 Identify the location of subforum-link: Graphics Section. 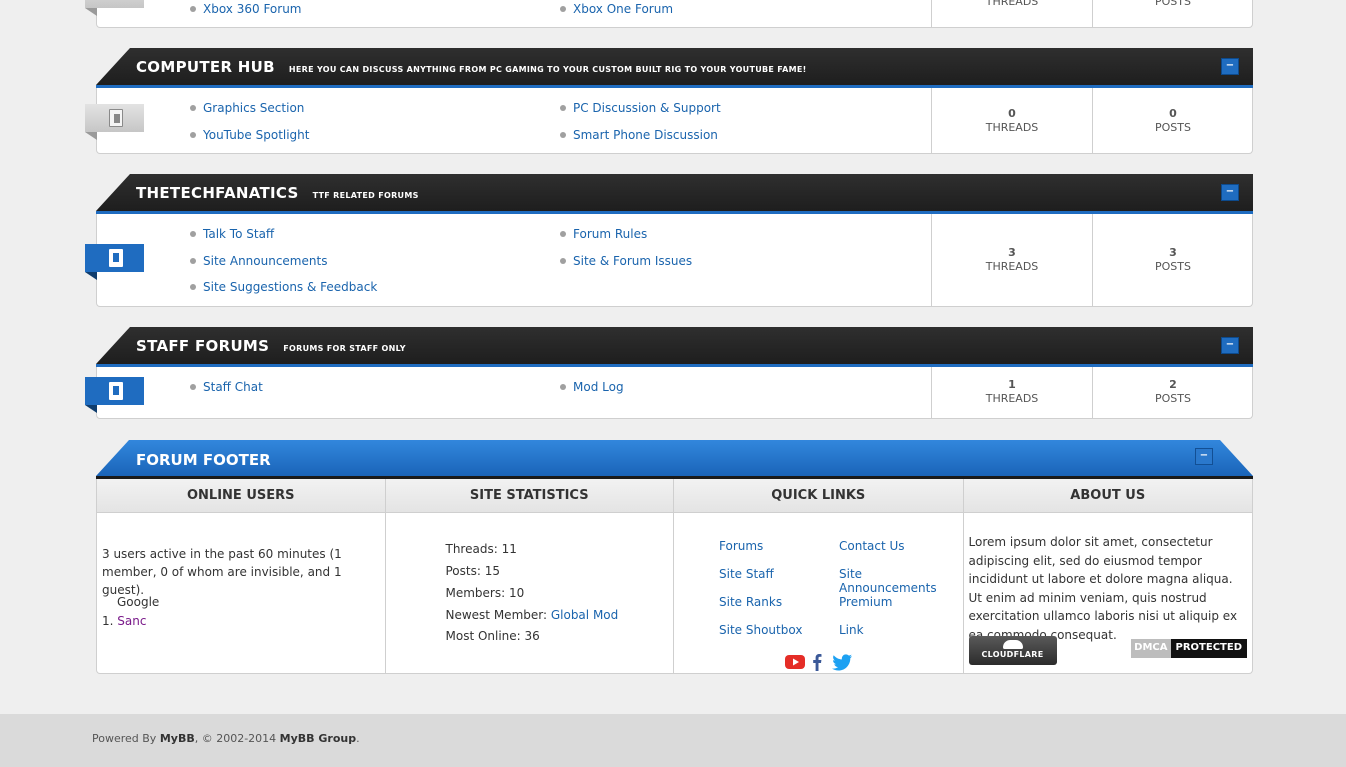
(247, 108).